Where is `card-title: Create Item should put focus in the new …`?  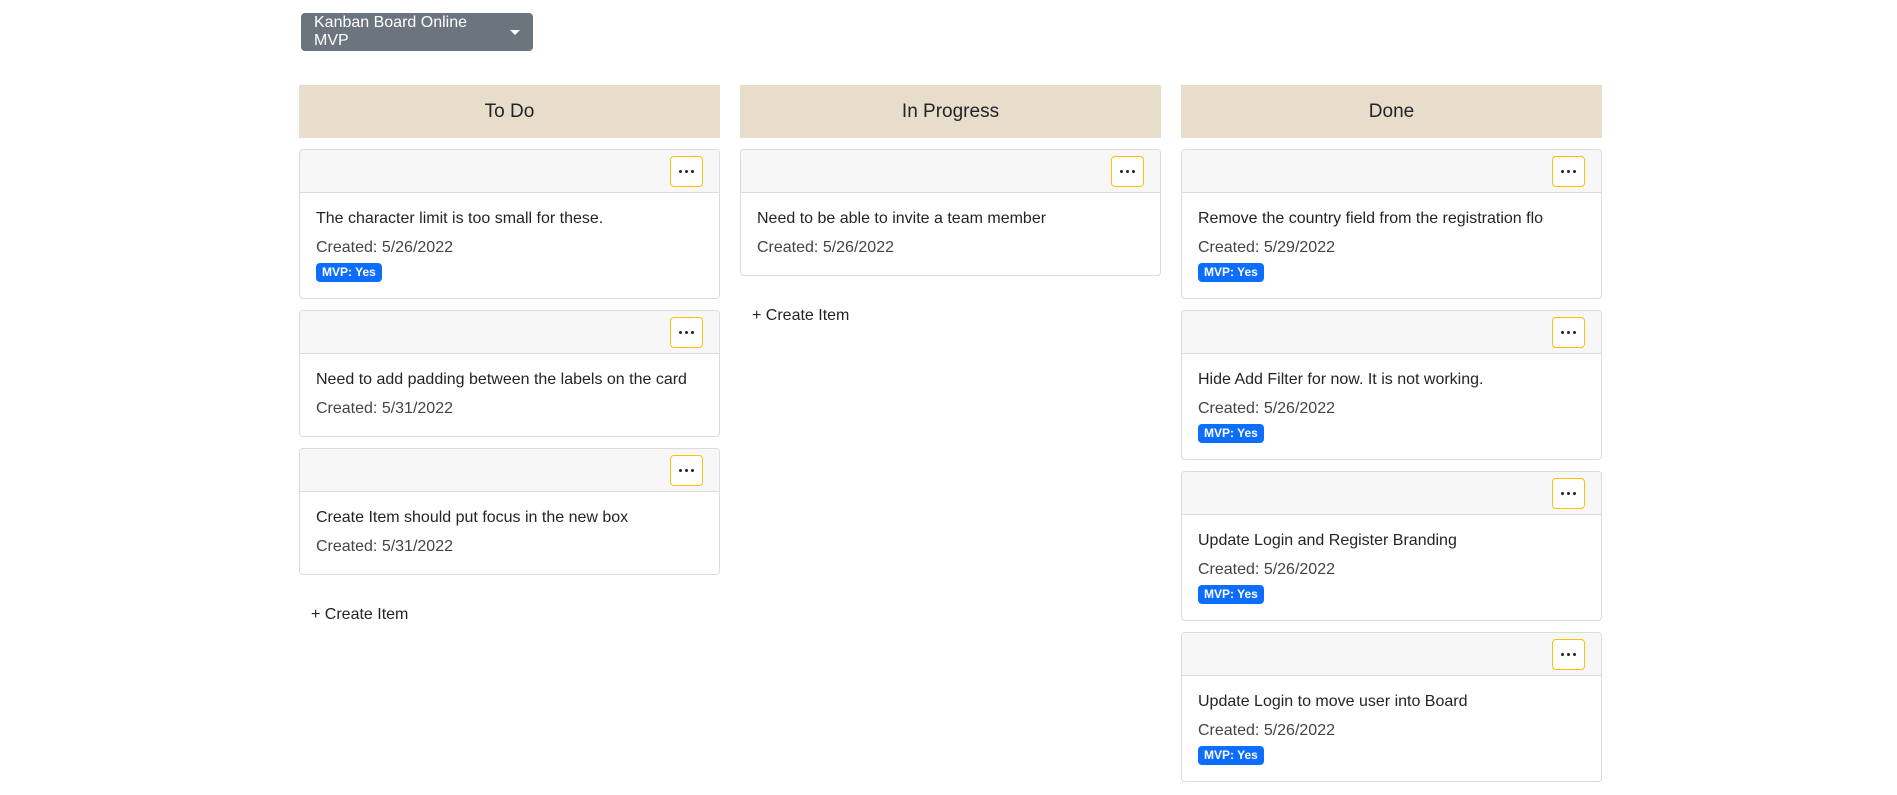
card-title: Create Item should put focus in the new … is located at coordinates (472, 517).